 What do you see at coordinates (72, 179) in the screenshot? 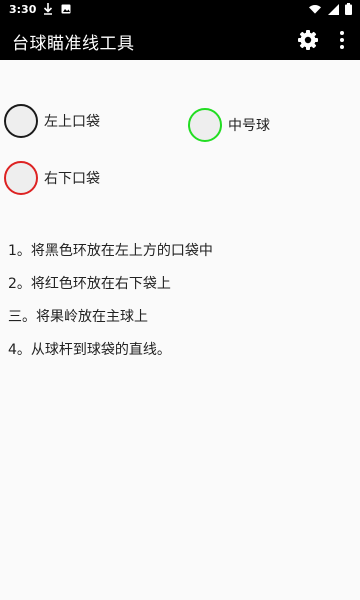
I see `target-label-bottom-right-pocket: 右下口袋` at bounding box center [72, 179].